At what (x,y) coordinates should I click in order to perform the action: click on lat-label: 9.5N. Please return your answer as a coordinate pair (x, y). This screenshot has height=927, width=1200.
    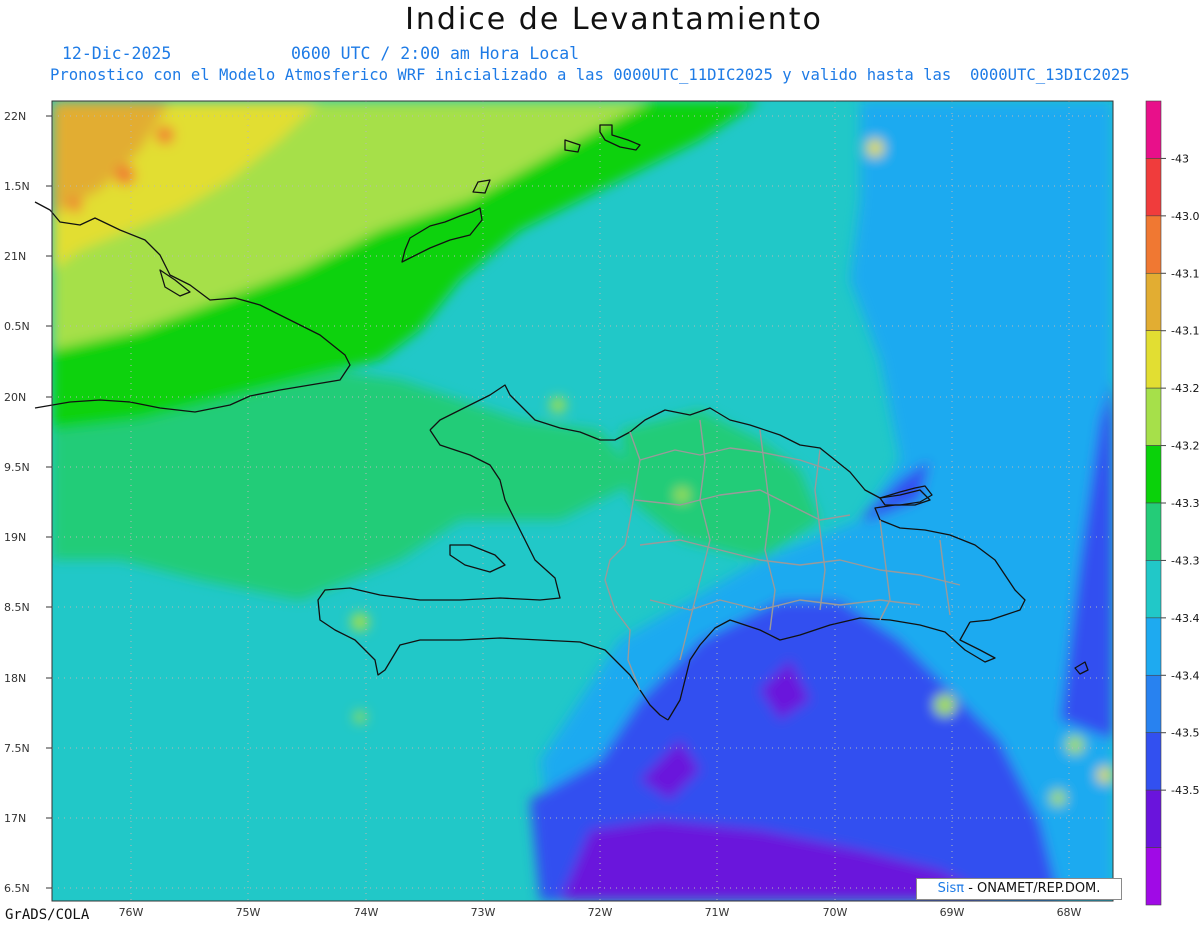
    Looking at the image, I should click on (17, 467).